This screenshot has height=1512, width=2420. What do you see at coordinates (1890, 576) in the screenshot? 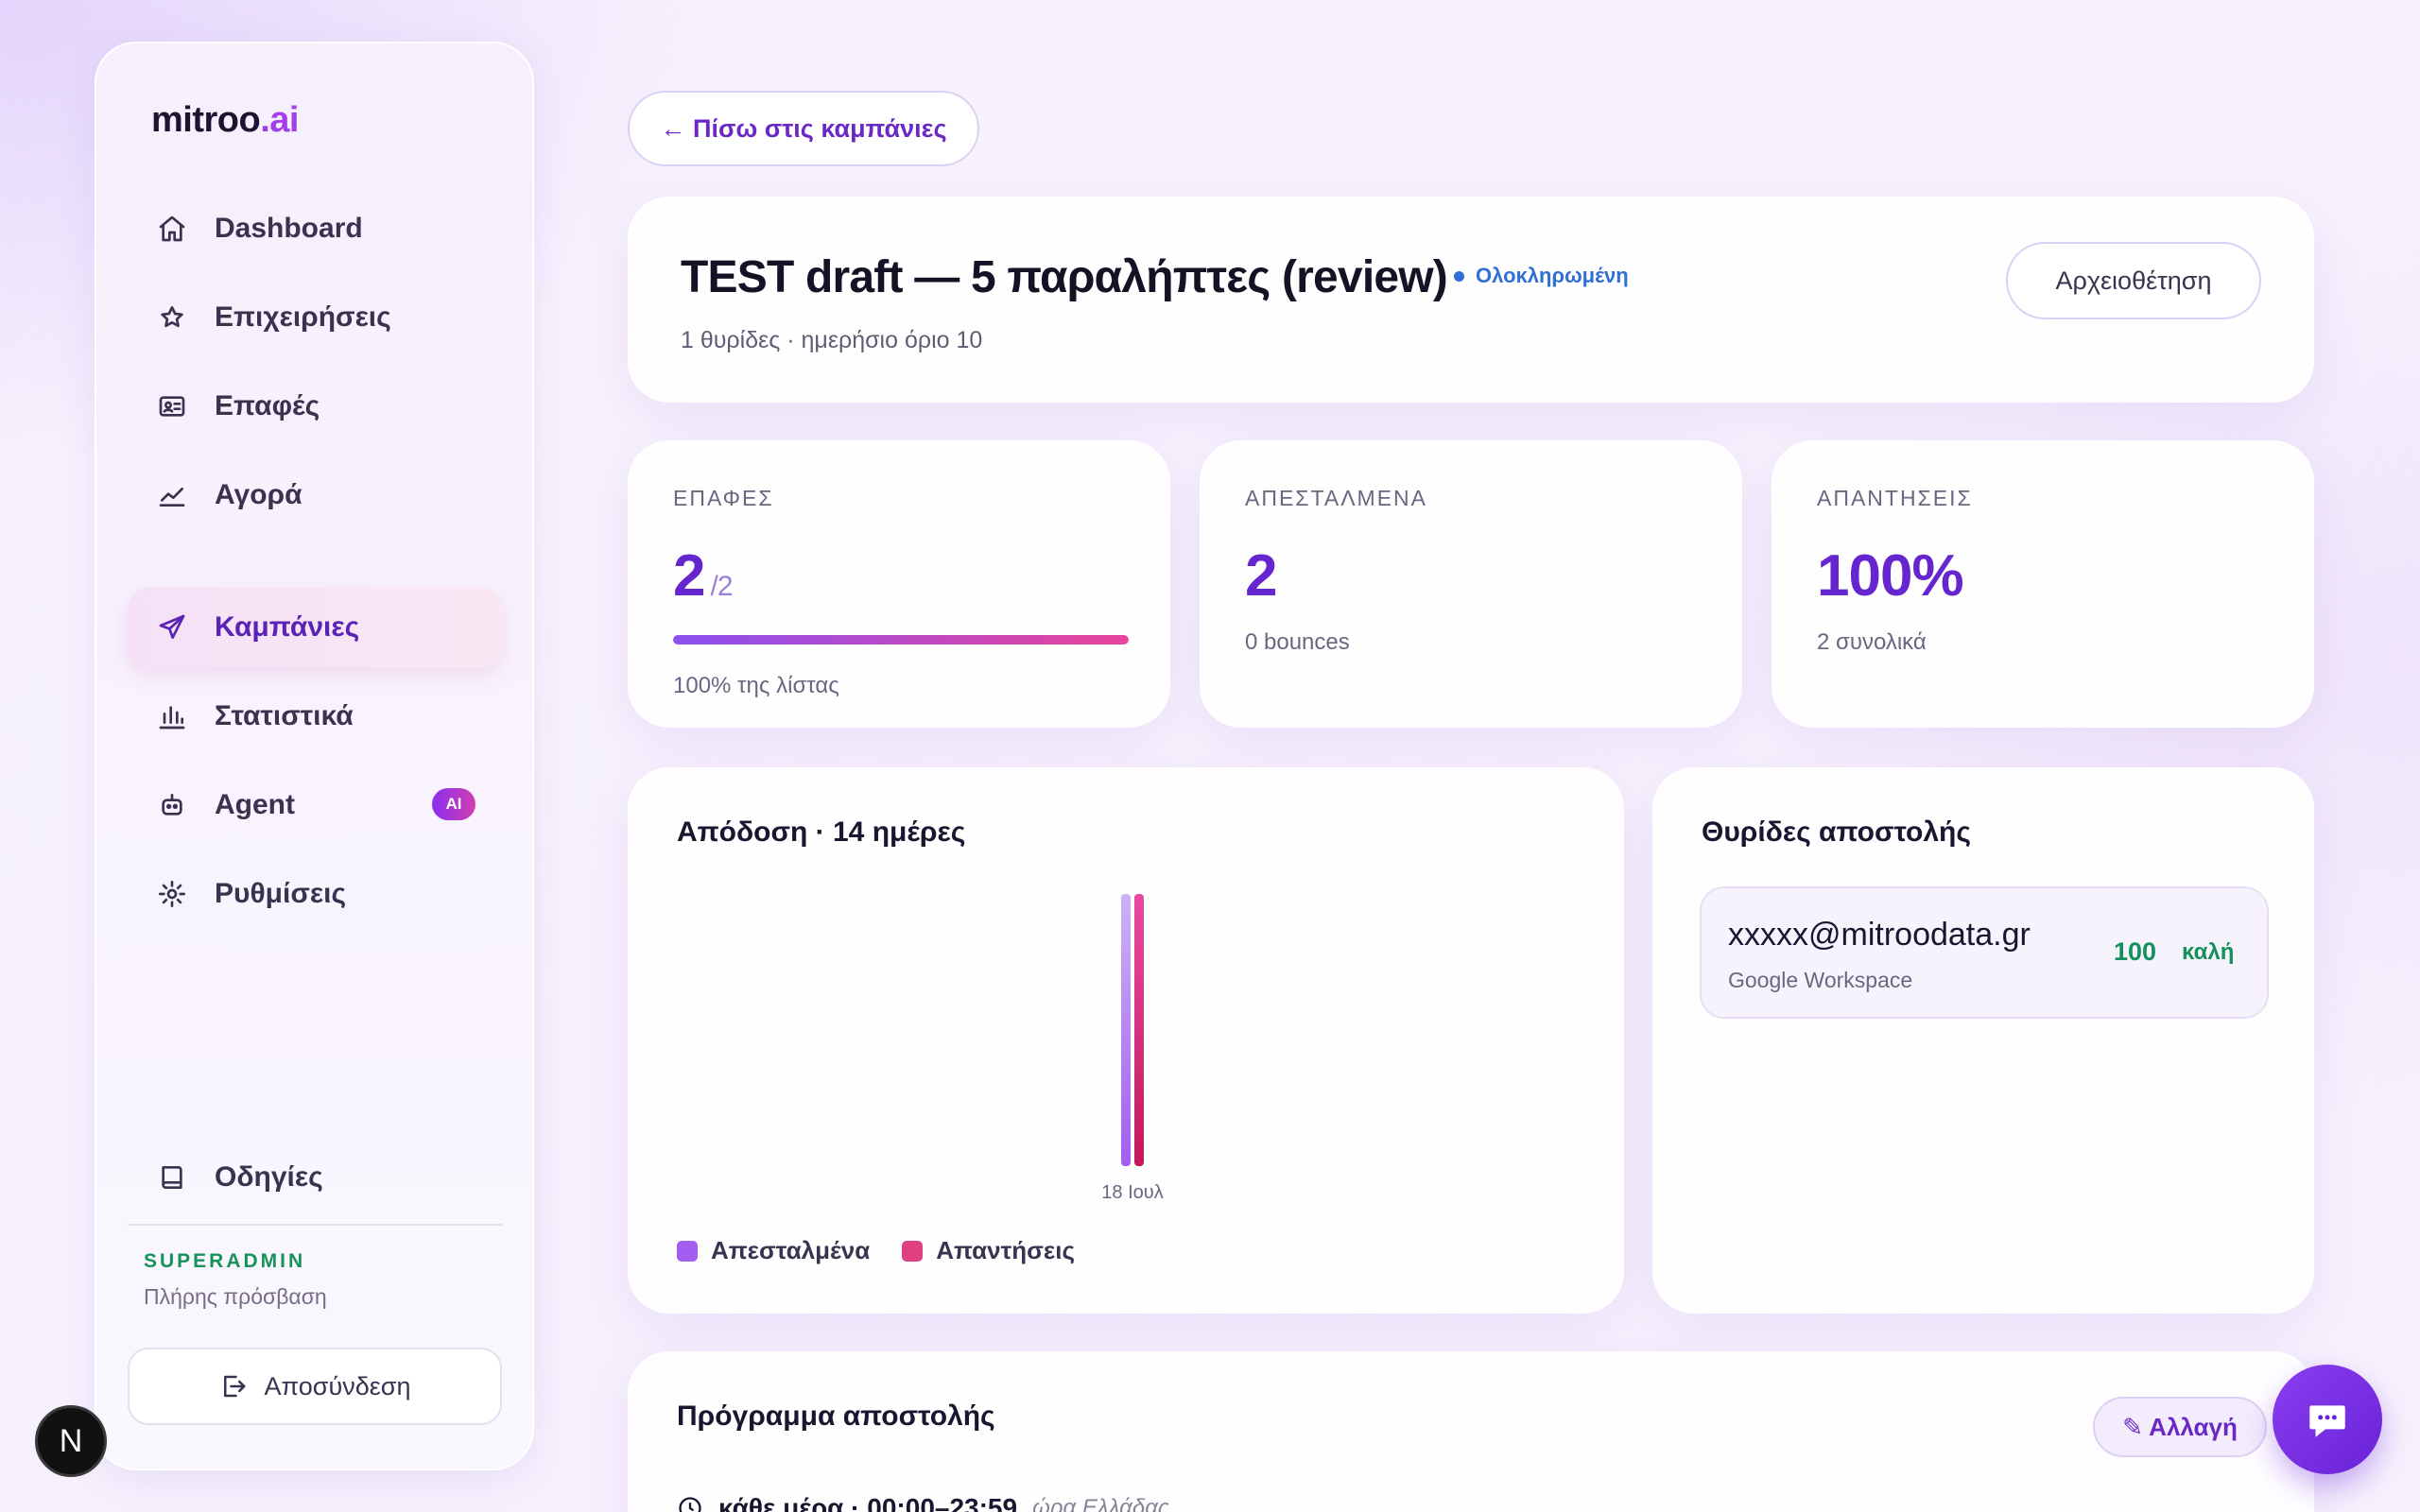
I see `stat-value: 100%` at bounding box center [1890, 576].